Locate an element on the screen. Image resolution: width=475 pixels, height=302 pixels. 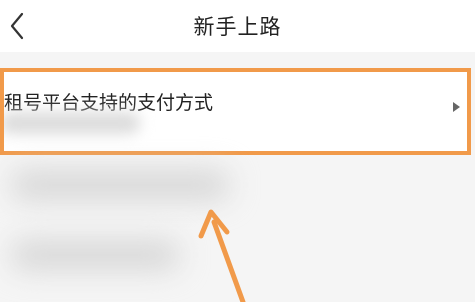
triangle-right-icon is located at coordinates (457, 105).